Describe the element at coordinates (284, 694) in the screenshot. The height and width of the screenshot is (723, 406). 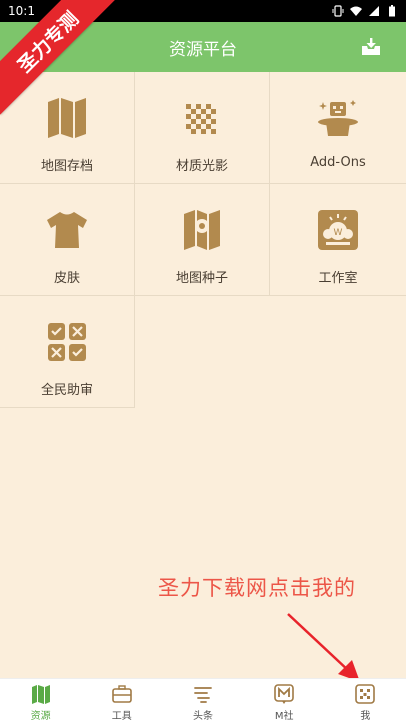
I see `m-community-icon` at that location.